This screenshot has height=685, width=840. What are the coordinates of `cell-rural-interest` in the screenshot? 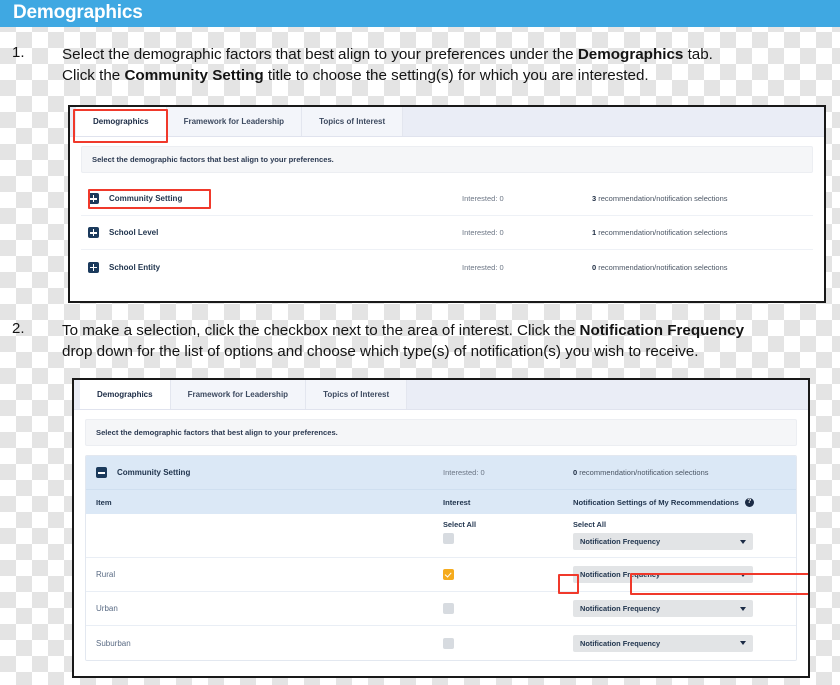 It's located at (508, 574).